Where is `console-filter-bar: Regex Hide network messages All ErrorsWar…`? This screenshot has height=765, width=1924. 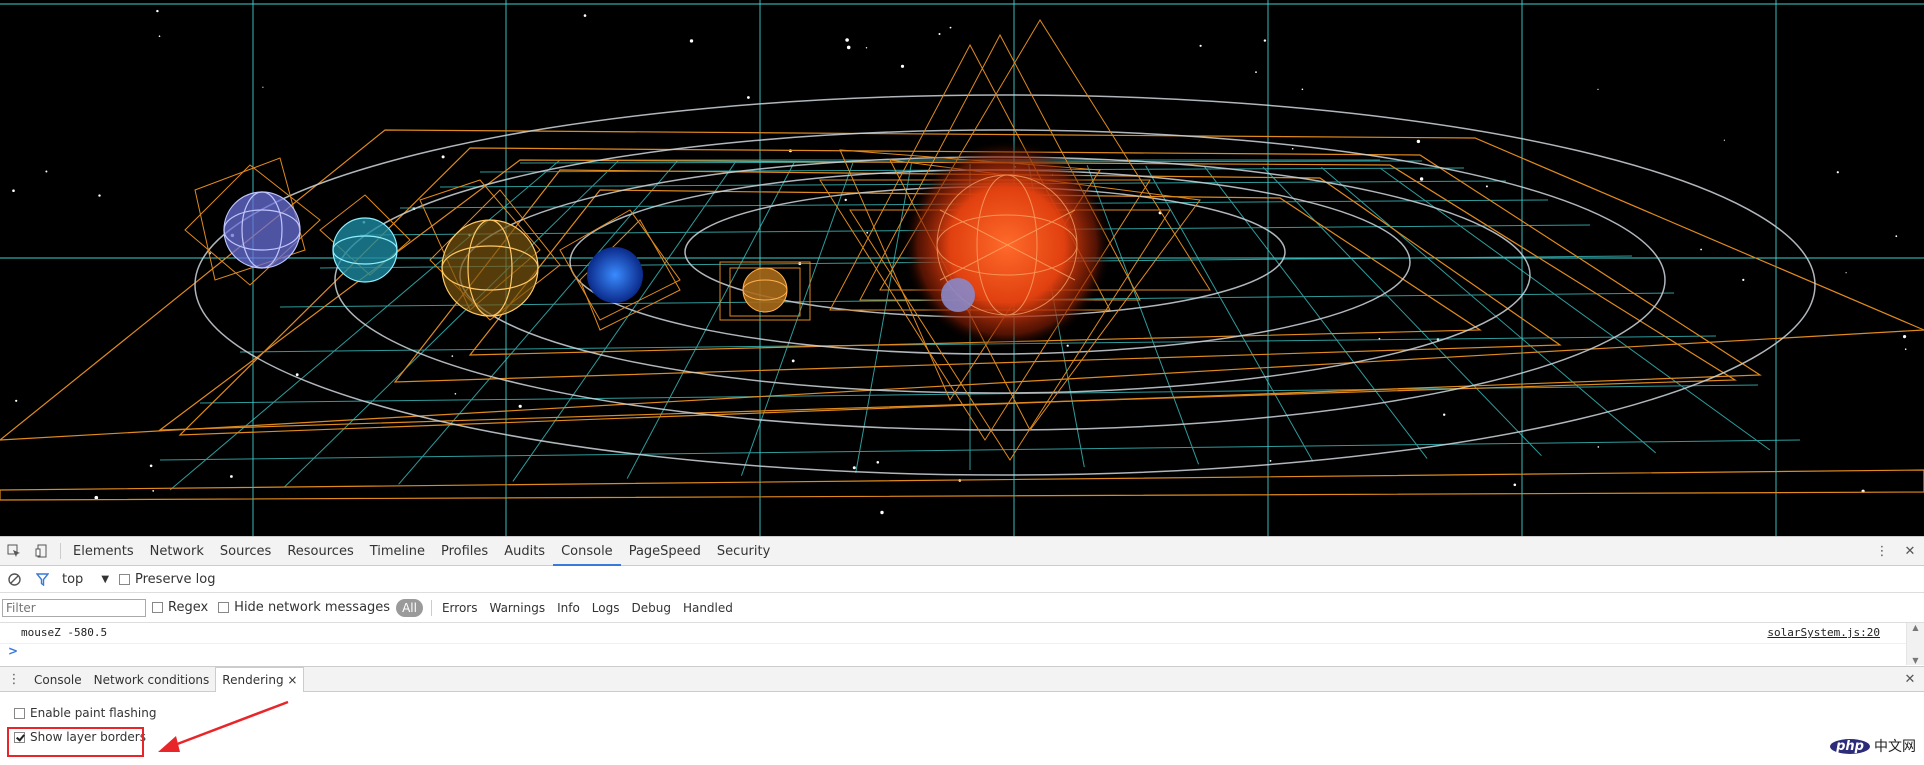 console-filter-bar: Regex Hide network messages All ErrorsWar… is located at coordinates (962, 608).